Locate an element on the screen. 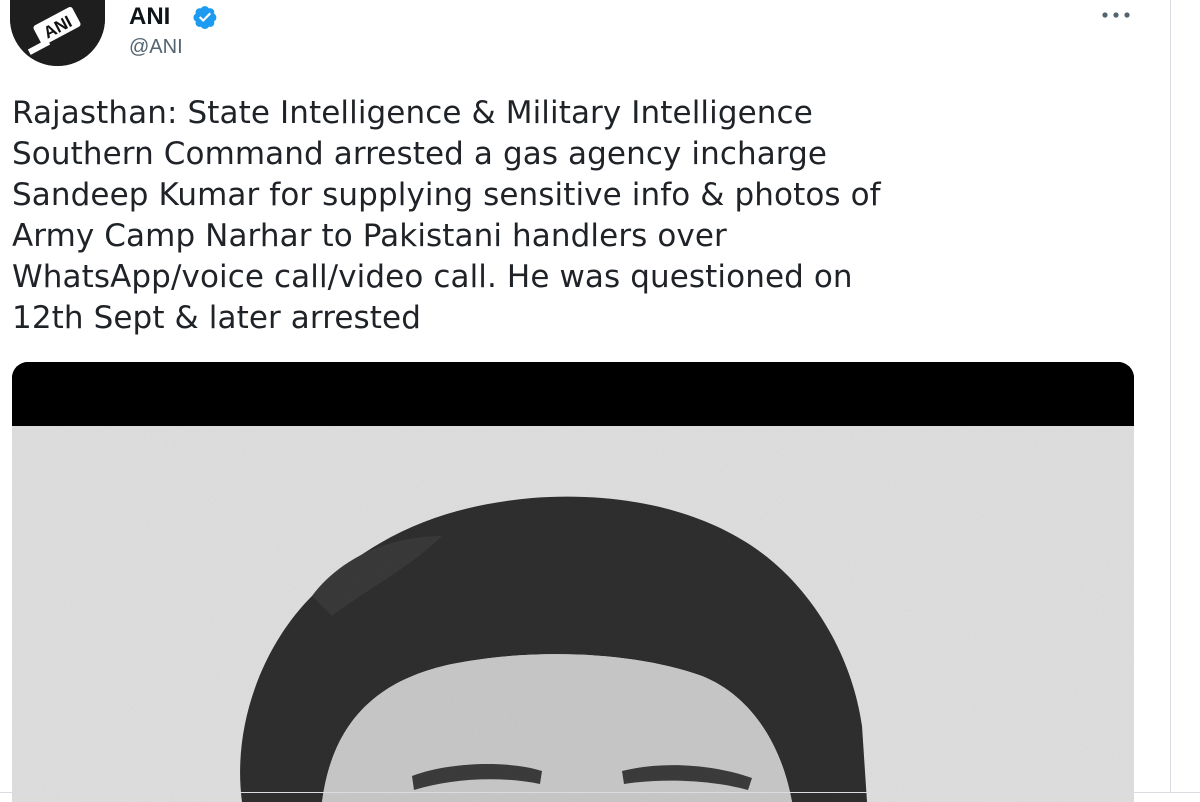 This screenshot has width=1200, height=802. bottom-divider is located at coordinates (600, 792).